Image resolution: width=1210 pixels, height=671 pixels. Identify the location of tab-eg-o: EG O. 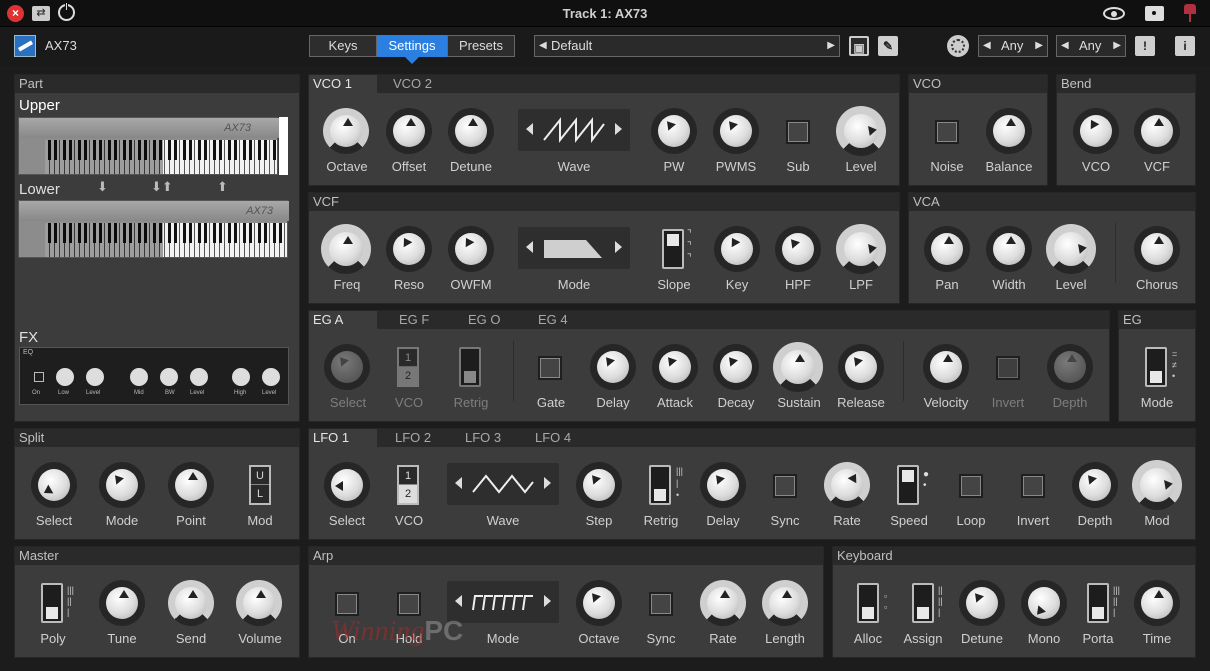
(494, 320).